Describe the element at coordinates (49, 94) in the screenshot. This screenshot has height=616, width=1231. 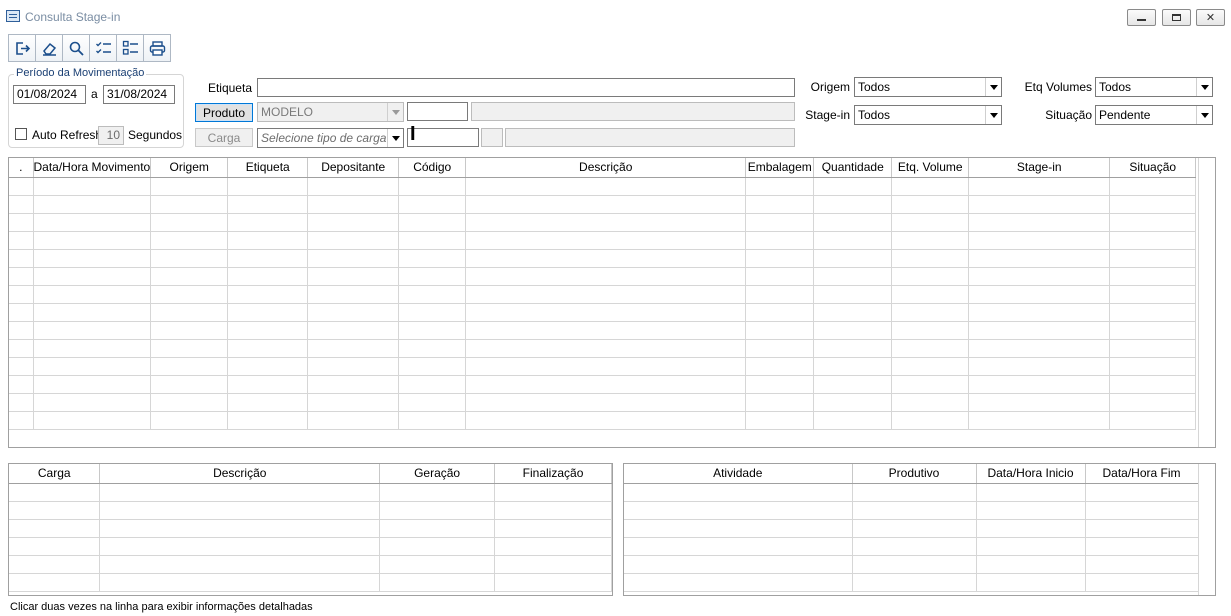
I see `date-from-field: 01/08/2024` at that location.